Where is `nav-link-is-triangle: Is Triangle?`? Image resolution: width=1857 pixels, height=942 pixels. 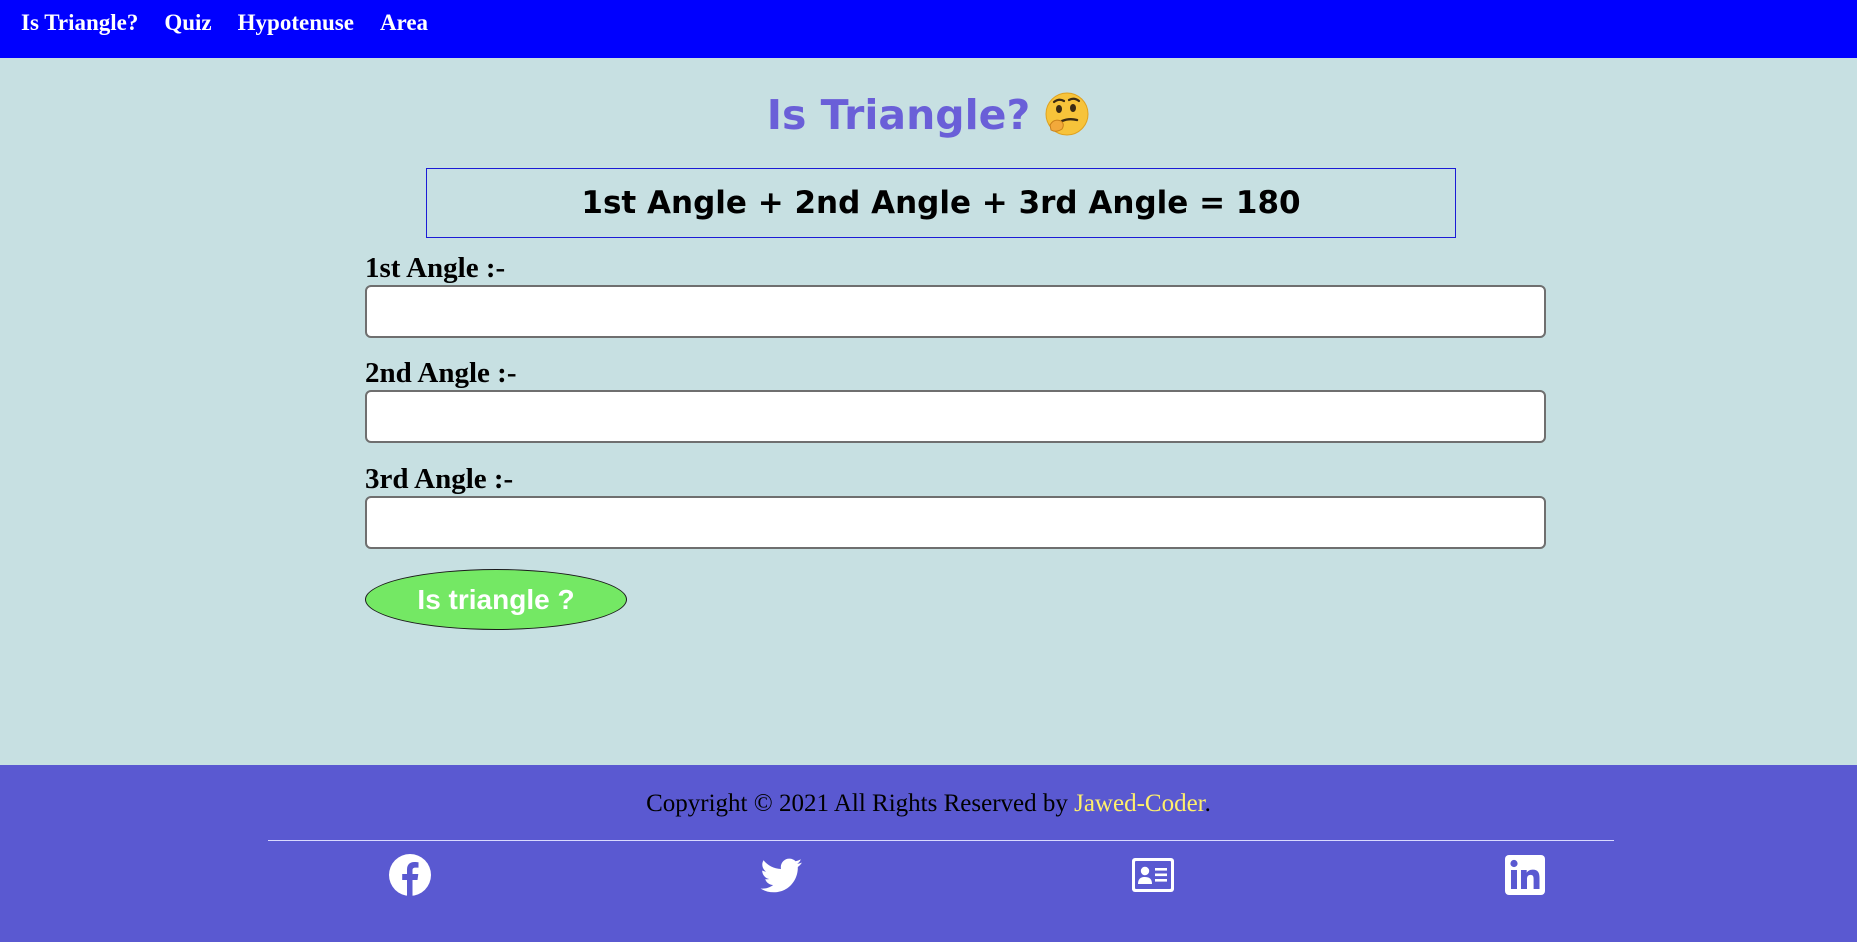 nav-link-is-triangle: Is Triangle? is located at coordinates (79, 23).